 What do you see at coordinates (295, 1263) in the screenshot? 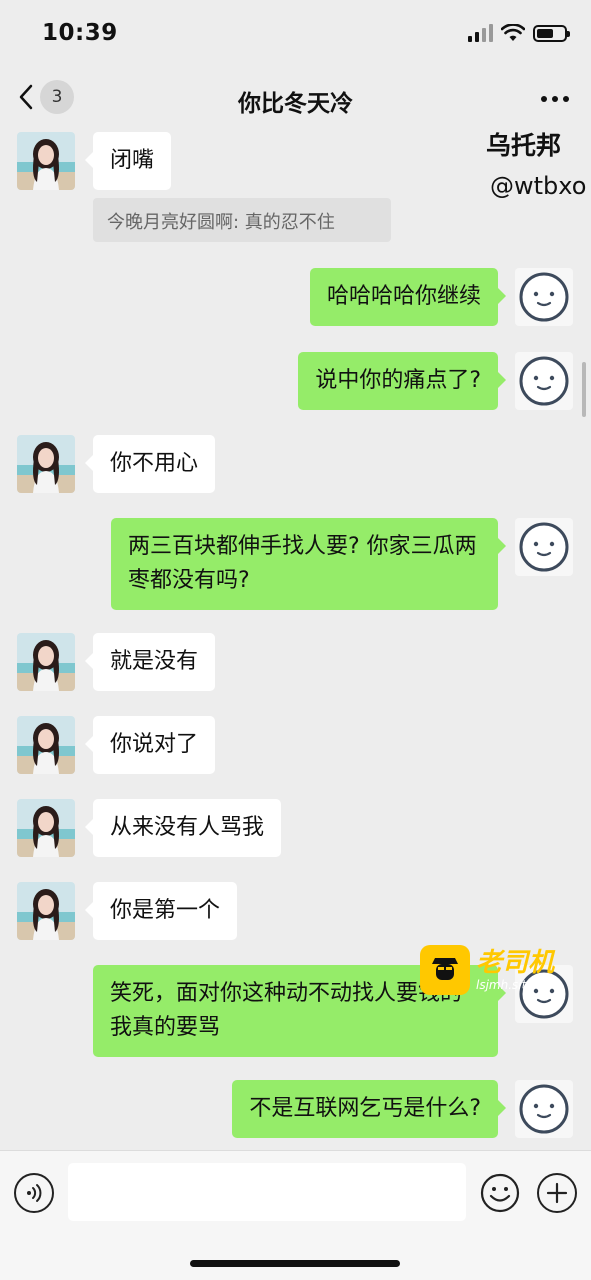
I see `home-indicator` at bounding box center [295, 1263].